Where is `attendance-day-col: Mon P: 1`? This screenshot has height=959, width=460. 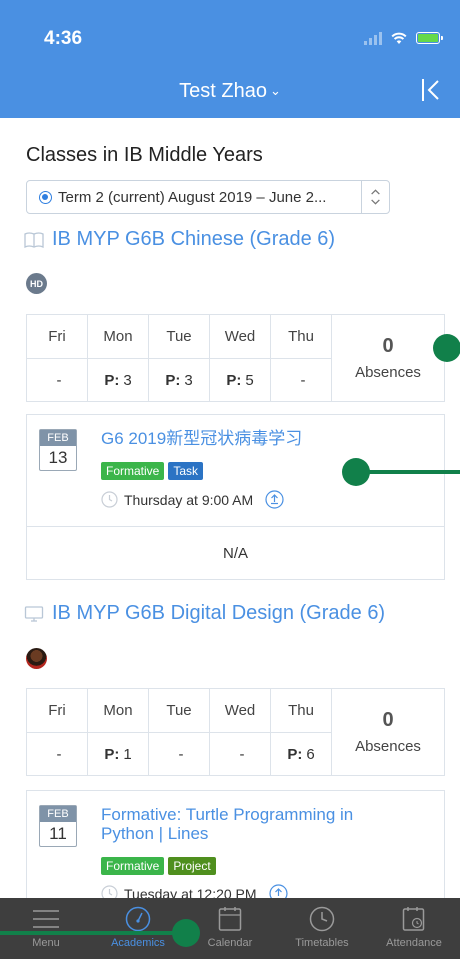
attendance-day-col: Mon P: 1 is located at coordinates (118, 732).